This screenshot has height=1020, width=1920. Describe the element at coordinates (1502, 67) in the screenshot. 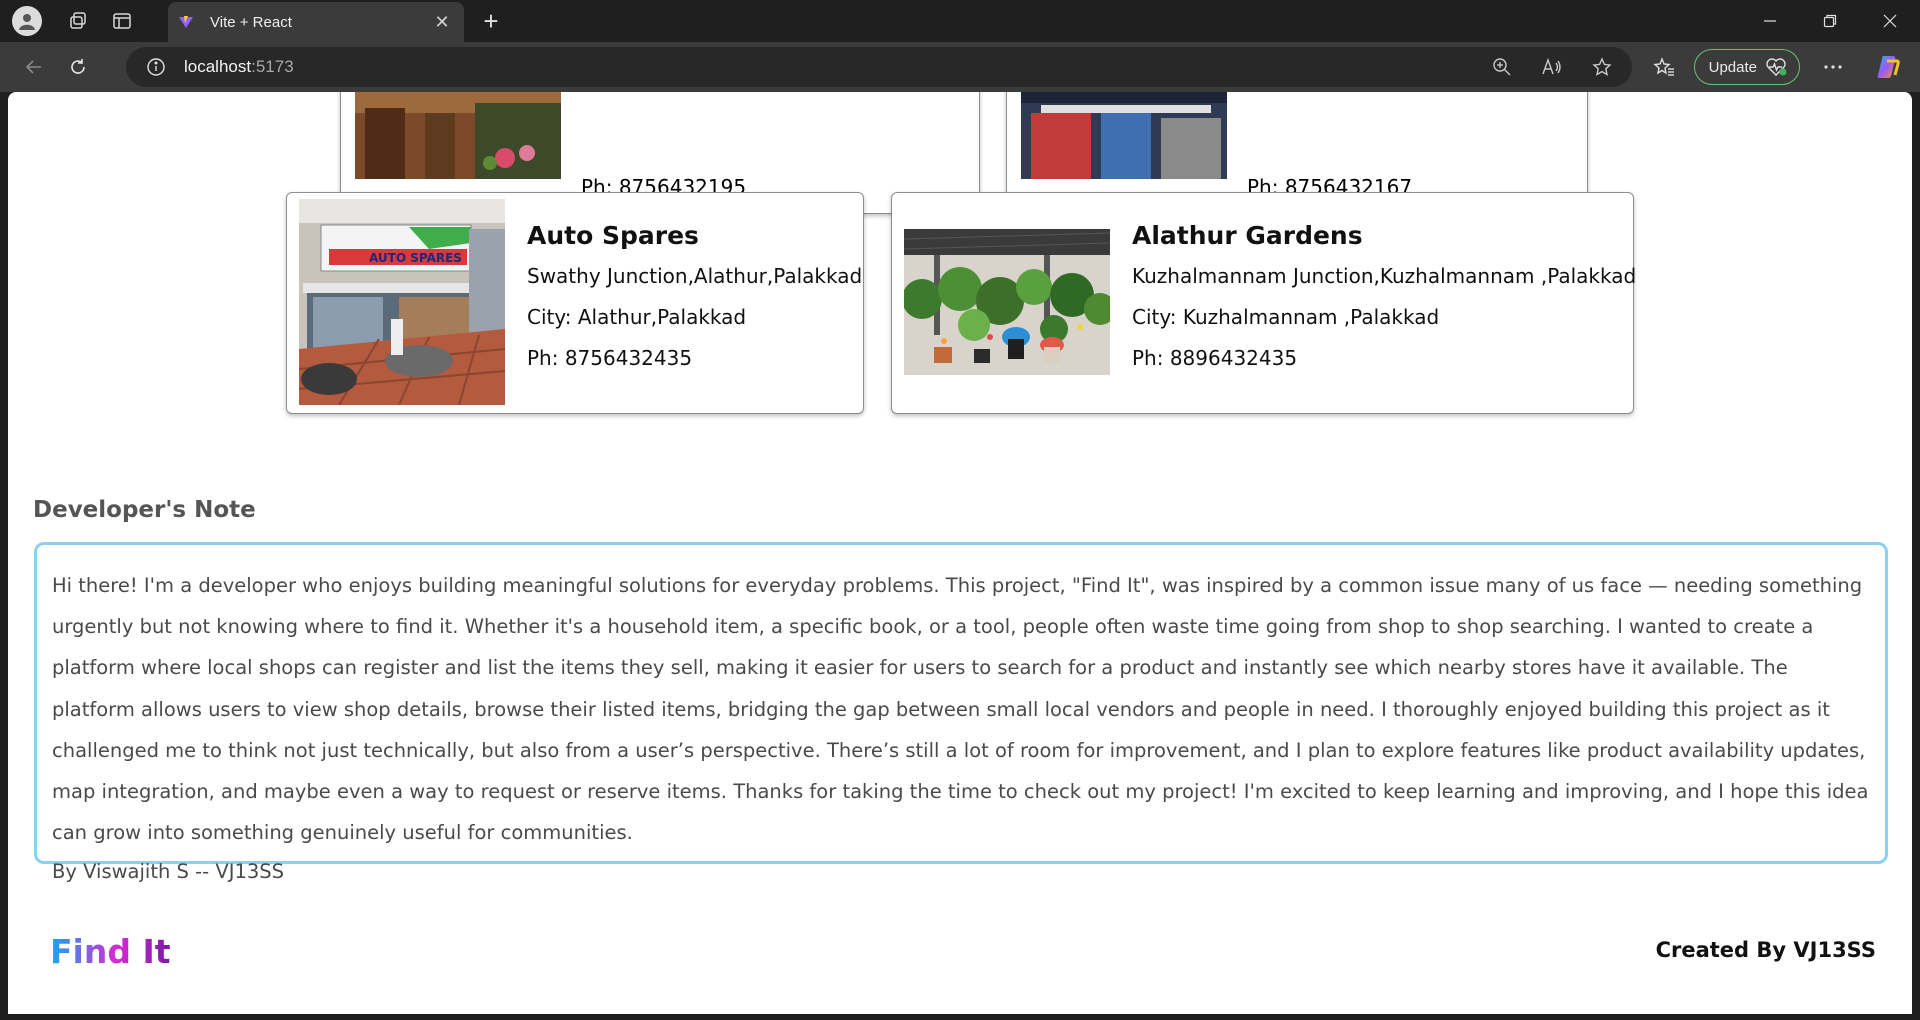

I see `zoom-icon` at that location.